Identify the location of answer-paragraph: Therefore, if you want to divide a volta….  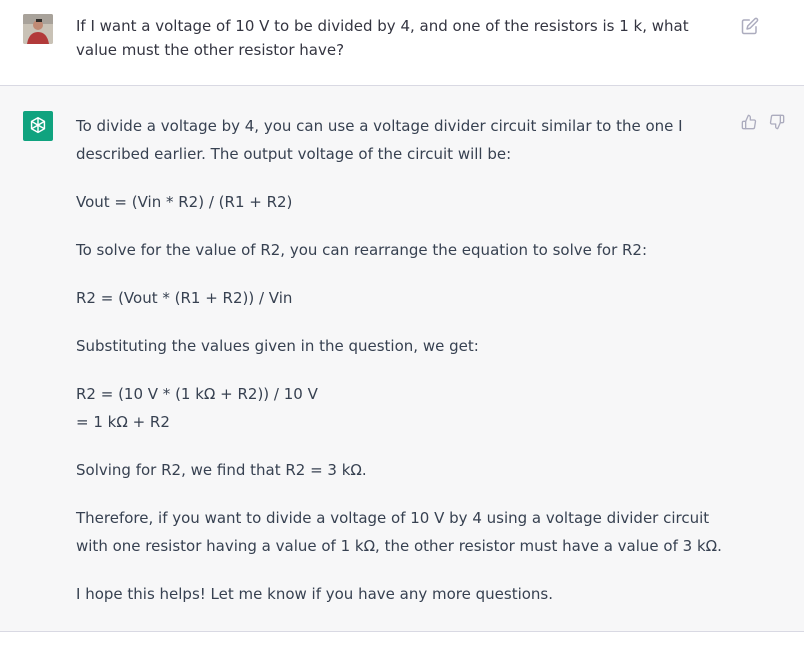
(399, 532).